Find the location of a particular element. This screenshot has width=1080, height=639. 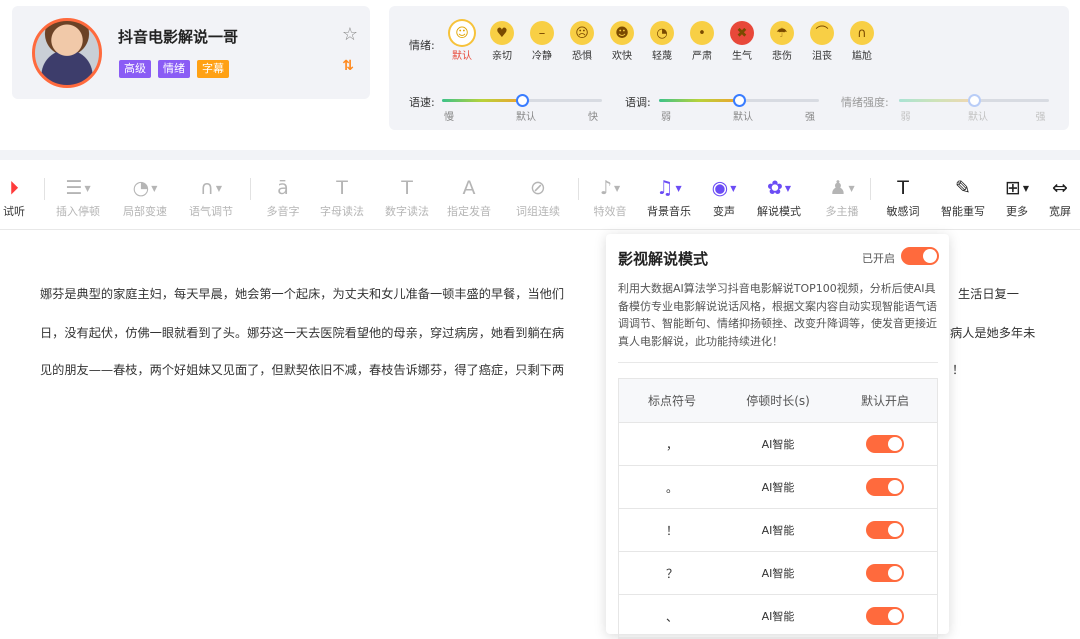

tool-smart-rewrite: ✎ 智能重写 is located at coordinates (963, 197).